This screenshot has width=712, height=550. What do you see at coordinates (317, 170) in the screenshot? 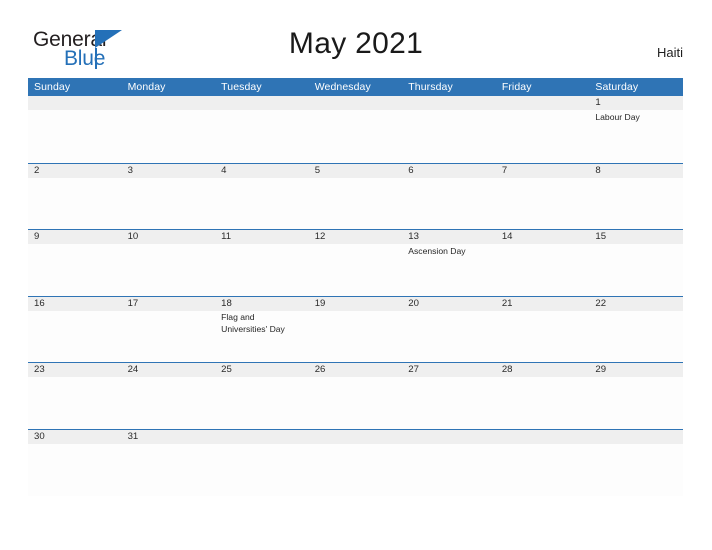
I see `day-number: 5` at bounding box center [317, 170].